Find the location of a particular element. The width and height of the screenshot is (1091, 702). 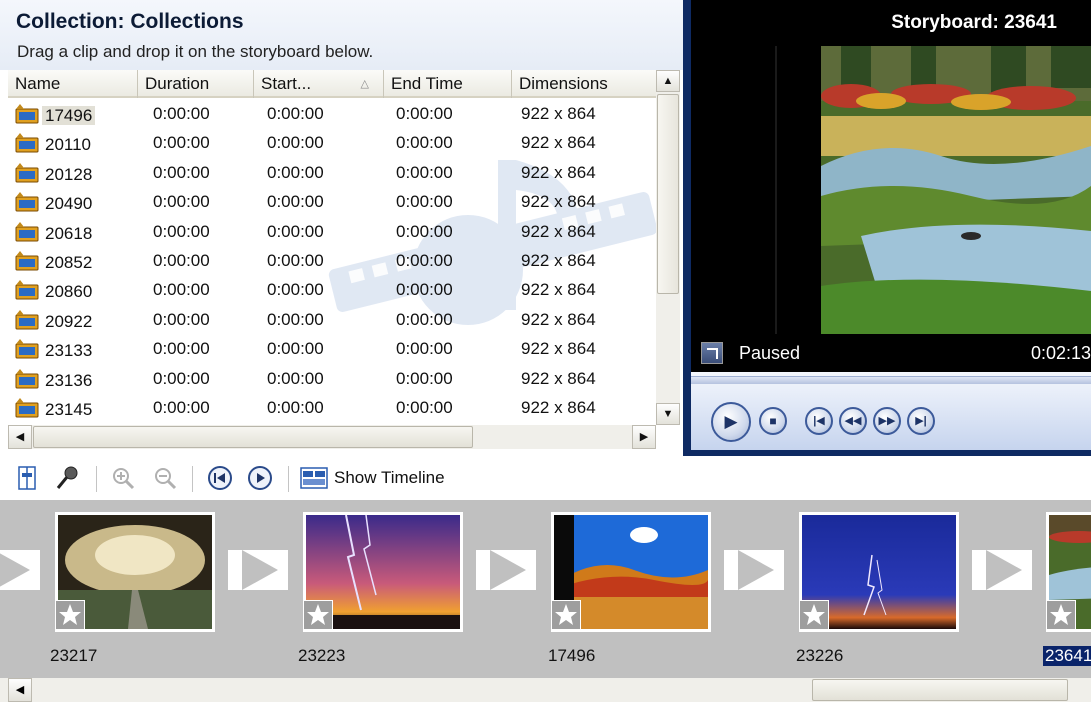

narrate-timeline-icon is located at coordinates (67, 478).